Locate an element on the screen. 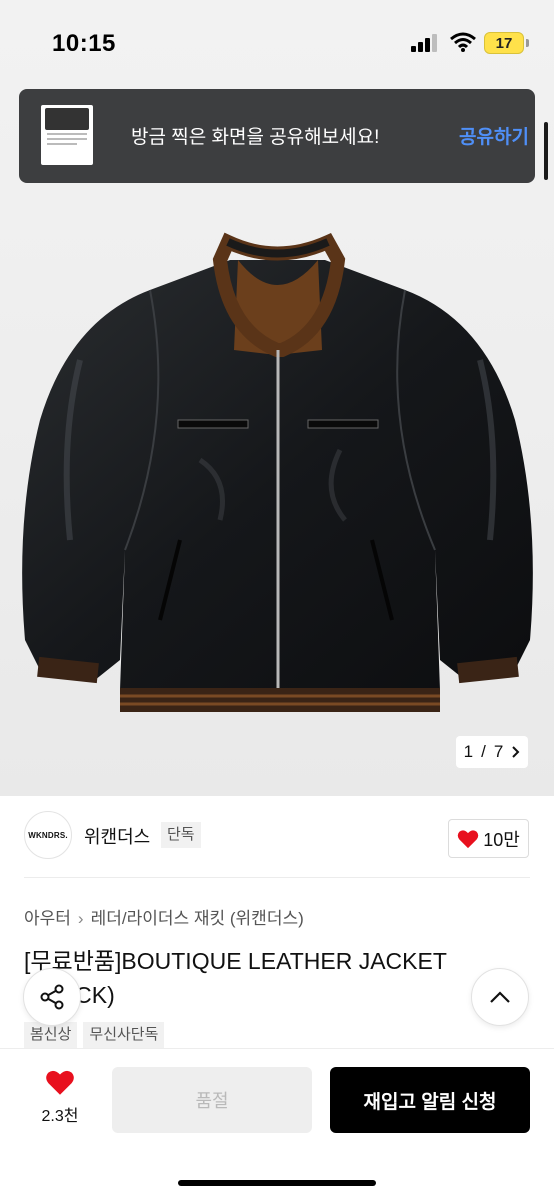 The width and height of the screenshot is (554, 1200). scroll-top-button is located at coordinates (500, 997).